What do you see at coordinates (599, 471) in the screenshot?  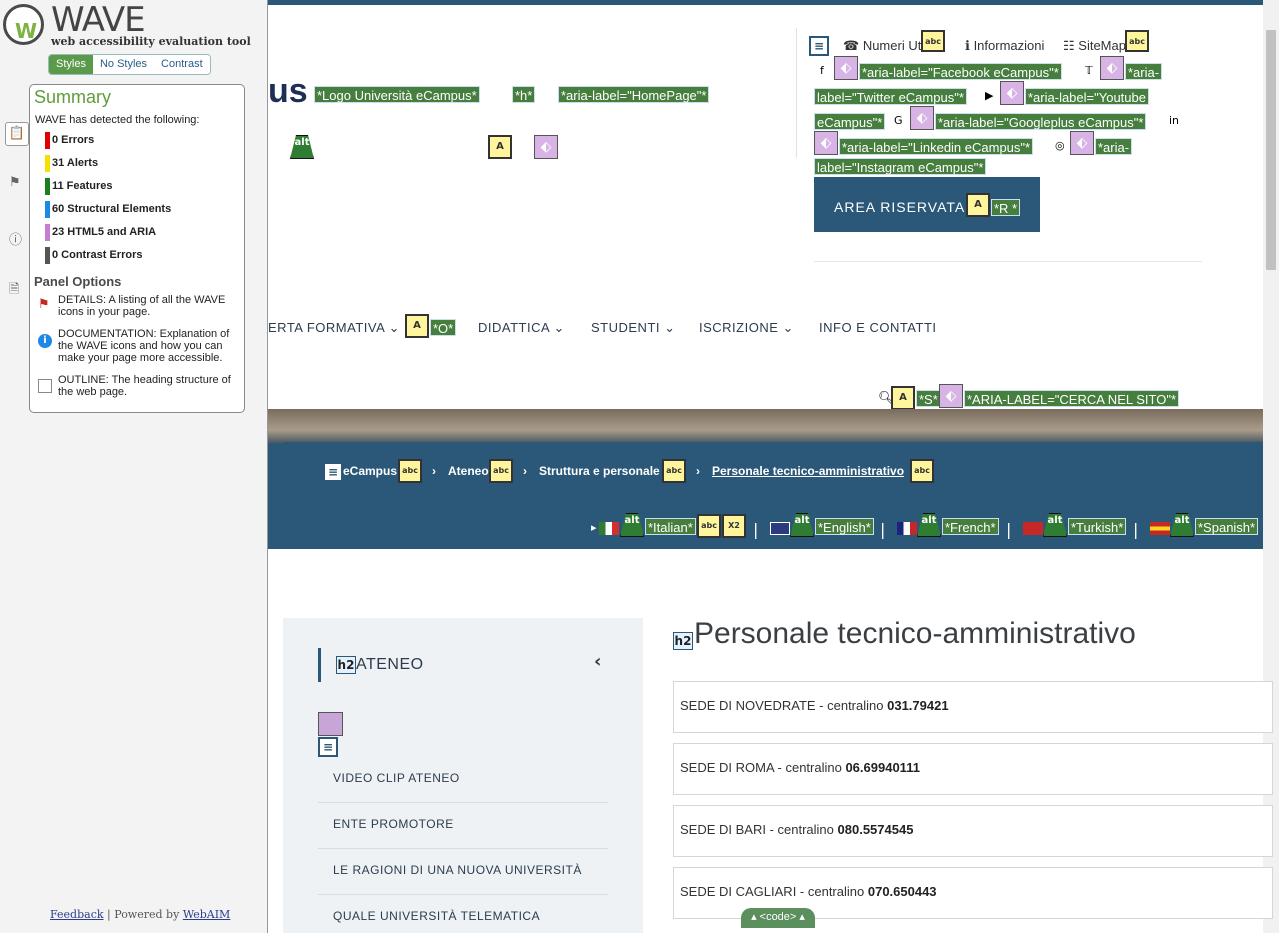 I see `breadcrumb-struttura: Struttura e personale` at bounding box center [599, 471].